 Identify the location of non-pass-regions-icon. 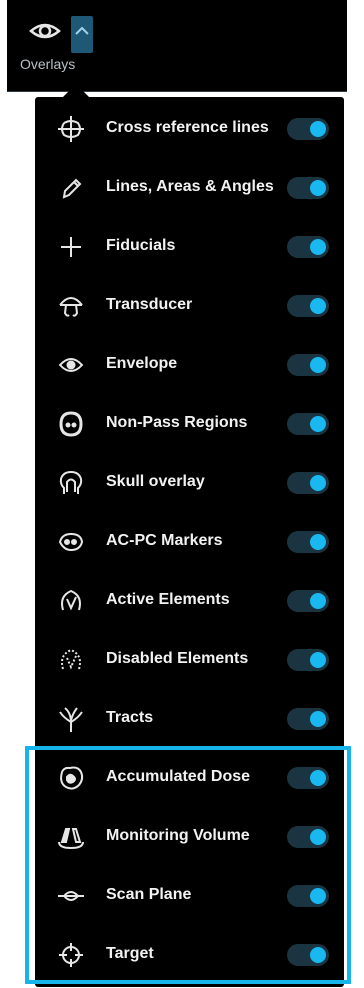
(71, 424).